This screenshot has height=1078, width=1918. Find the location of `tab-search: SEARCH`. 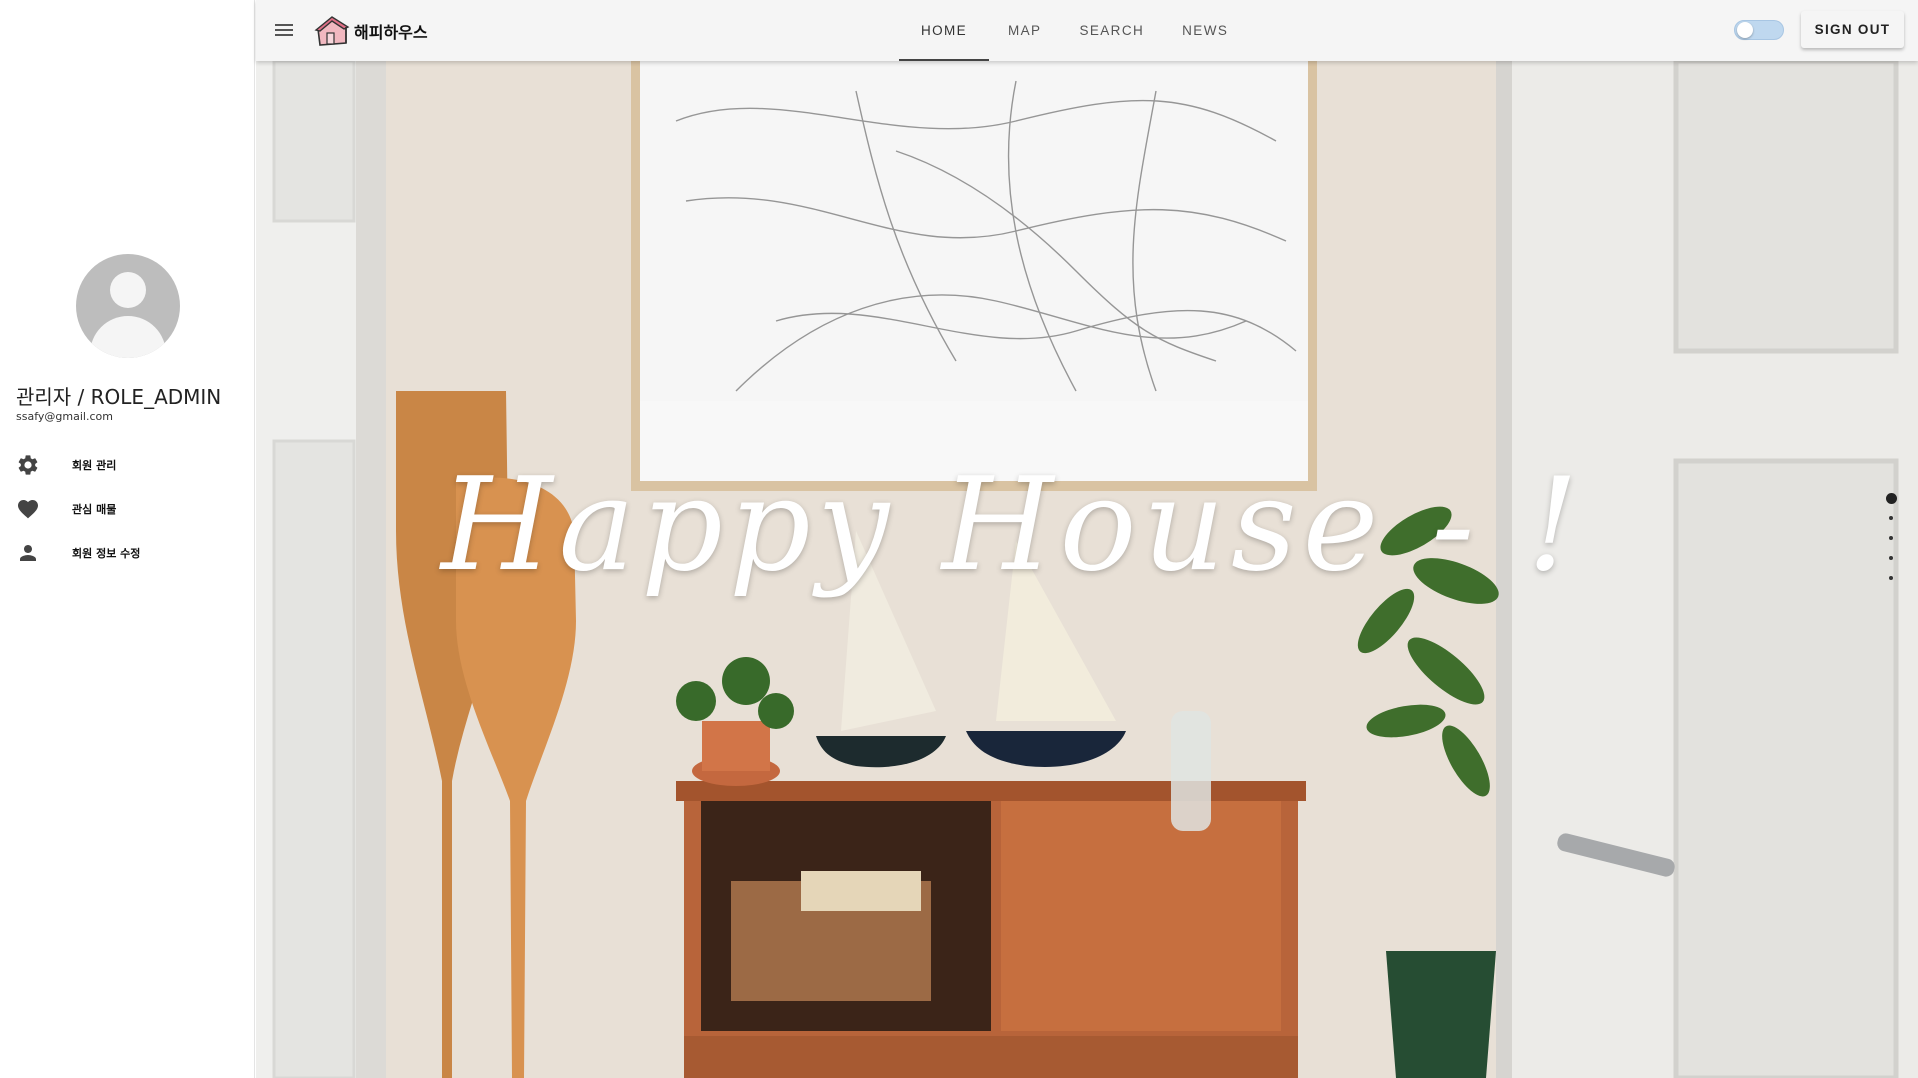

tab-search: SEARCH is located at coordinates (1111, 30).